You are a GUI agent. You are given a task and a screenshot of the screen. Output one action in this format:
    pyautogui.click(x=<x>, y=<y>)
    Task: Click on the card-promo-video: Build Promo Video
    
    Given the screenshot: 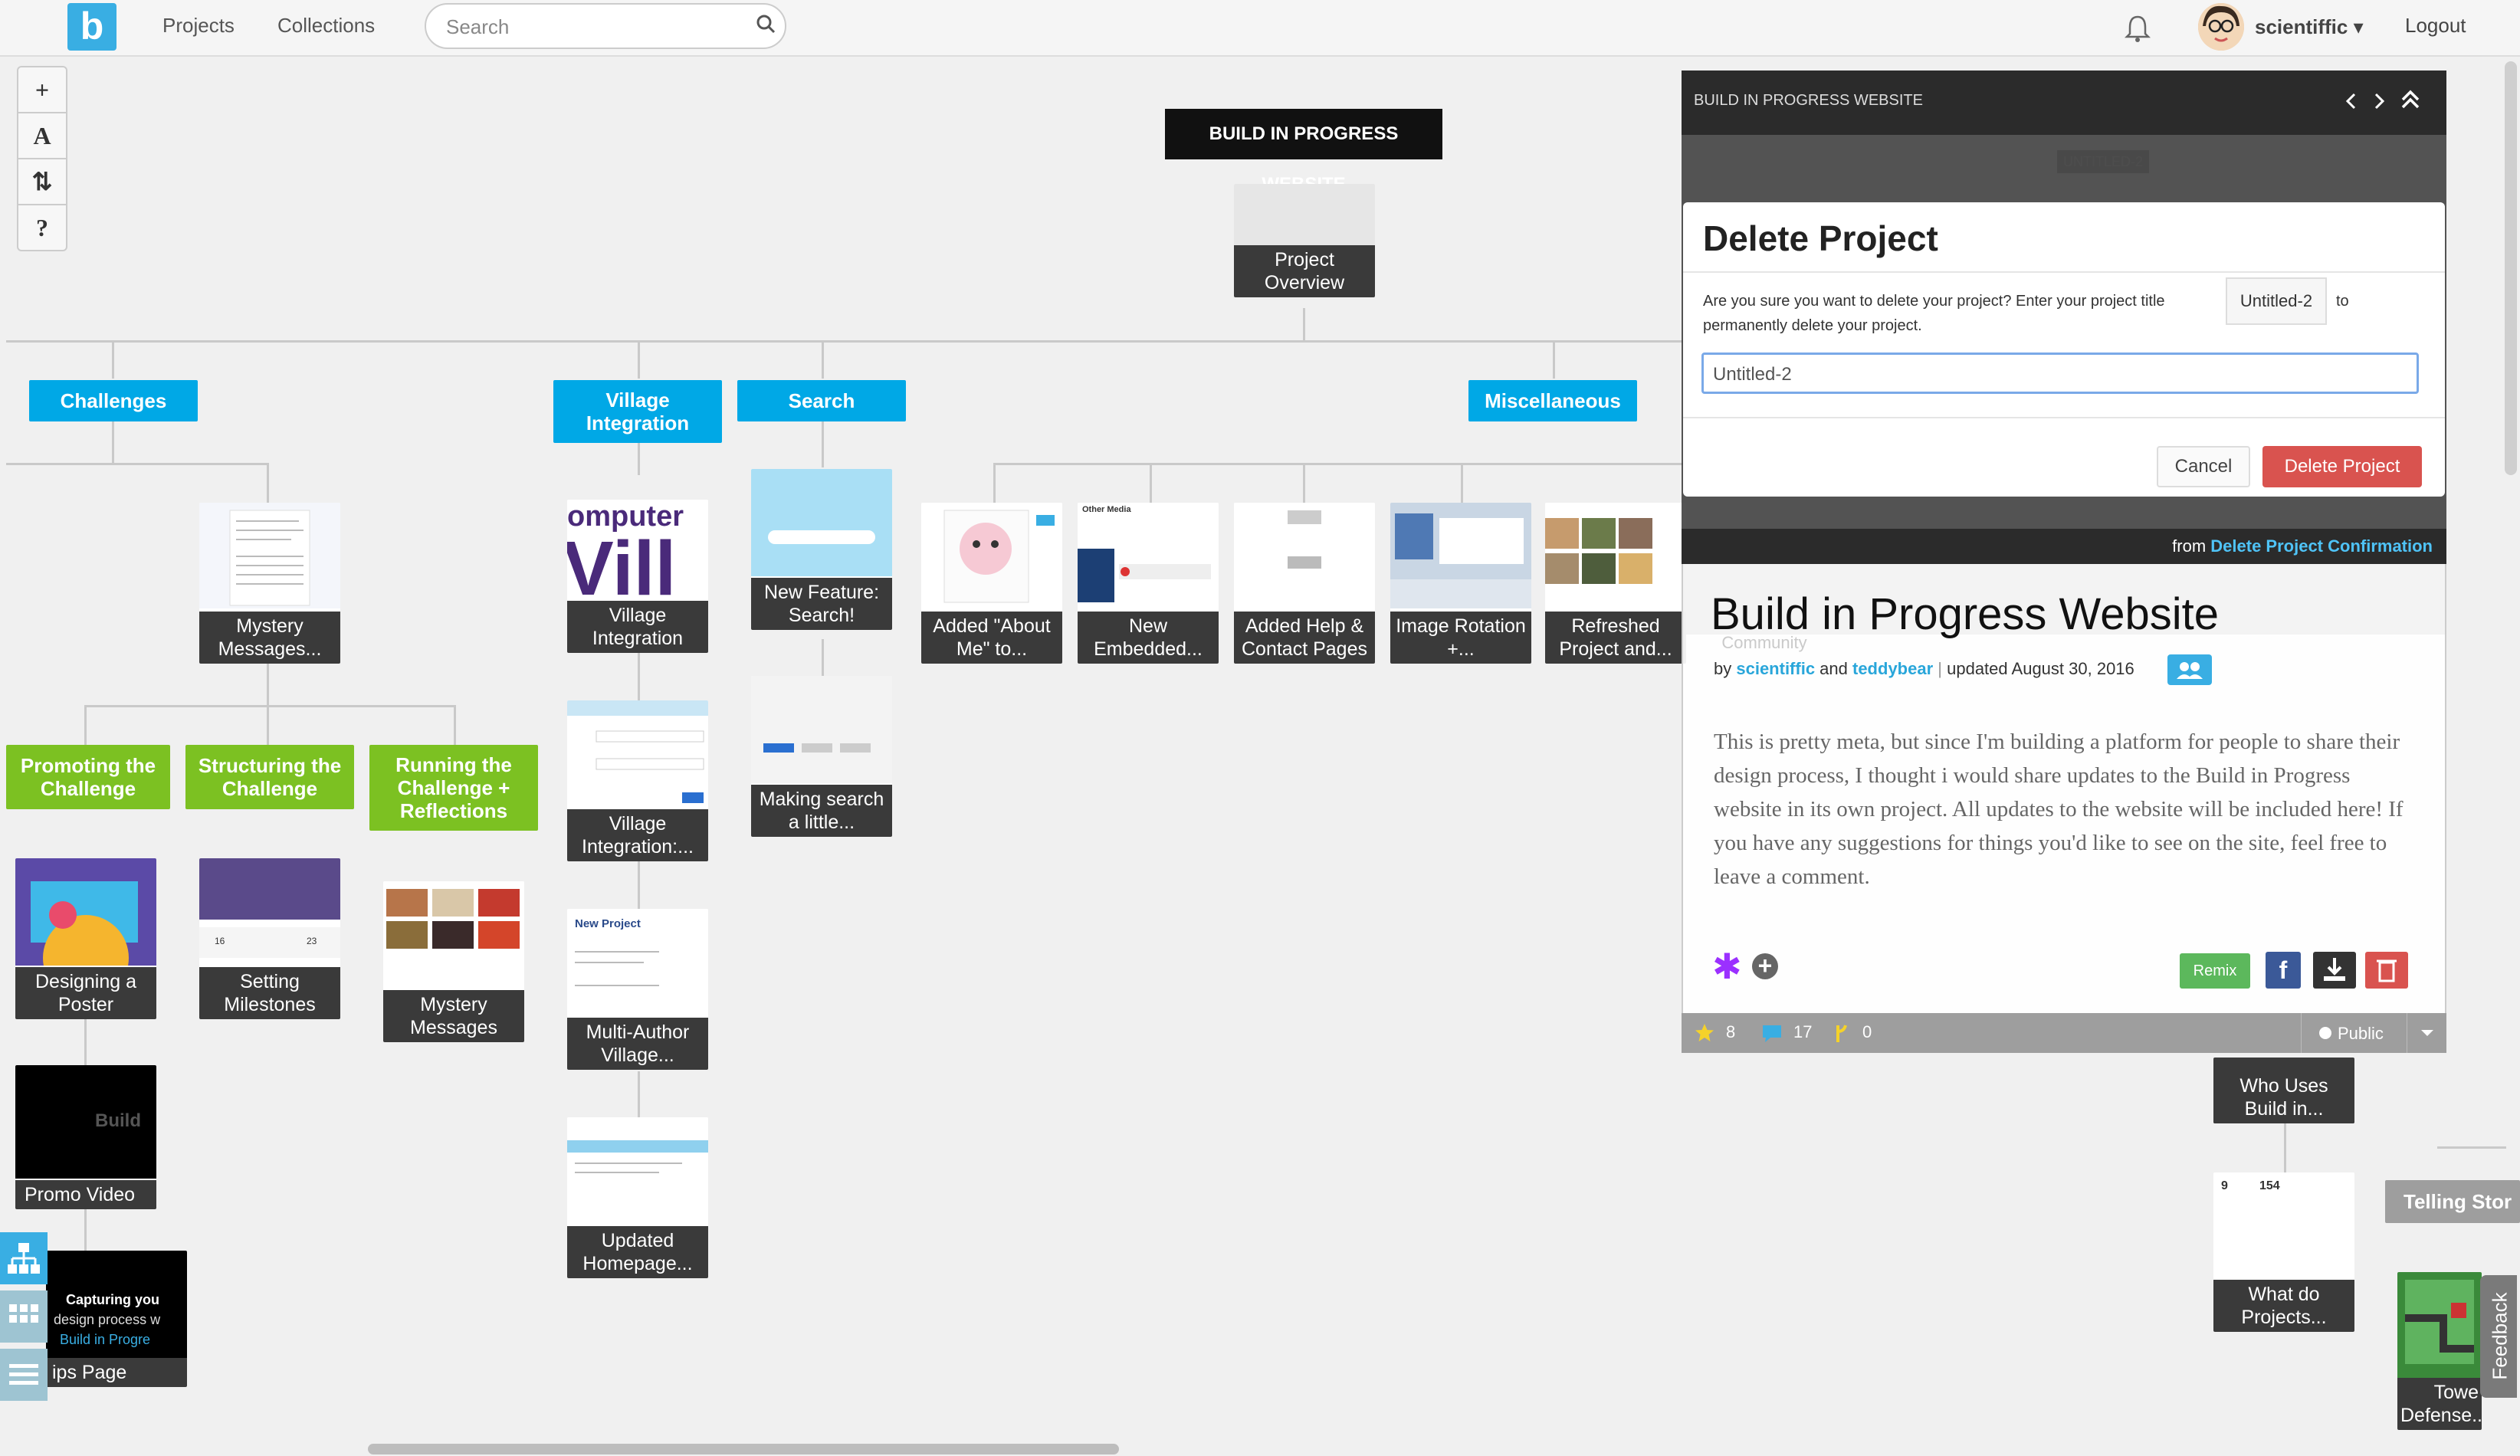 What is the action you would take?
    pyautogui.click(x=85, y=1137)
    